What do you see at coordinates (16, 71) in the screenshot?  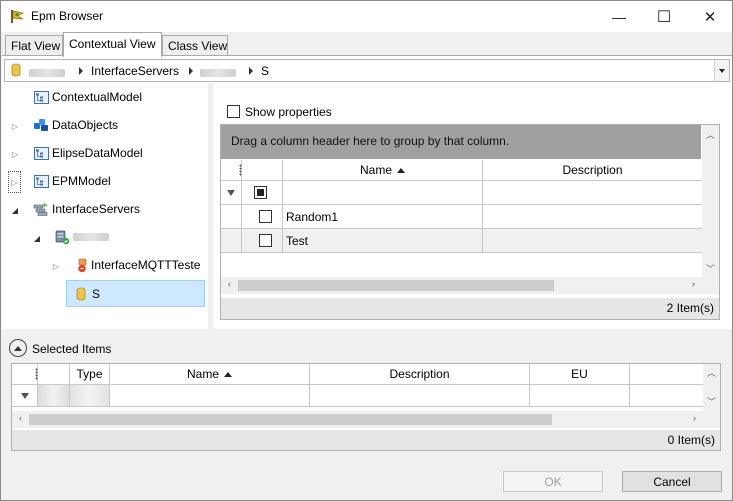 I see `database-icon` at bounding box center [16, 71].